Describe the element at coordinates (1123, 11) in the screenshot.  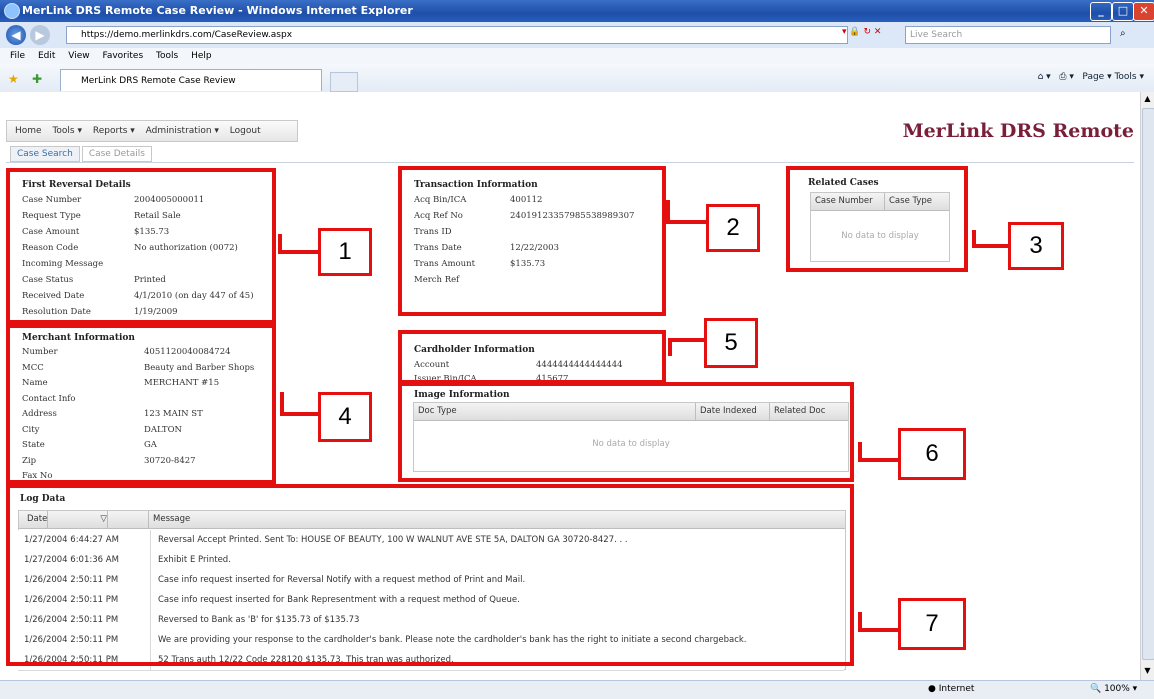
I see `maximize-button: □` at that location.